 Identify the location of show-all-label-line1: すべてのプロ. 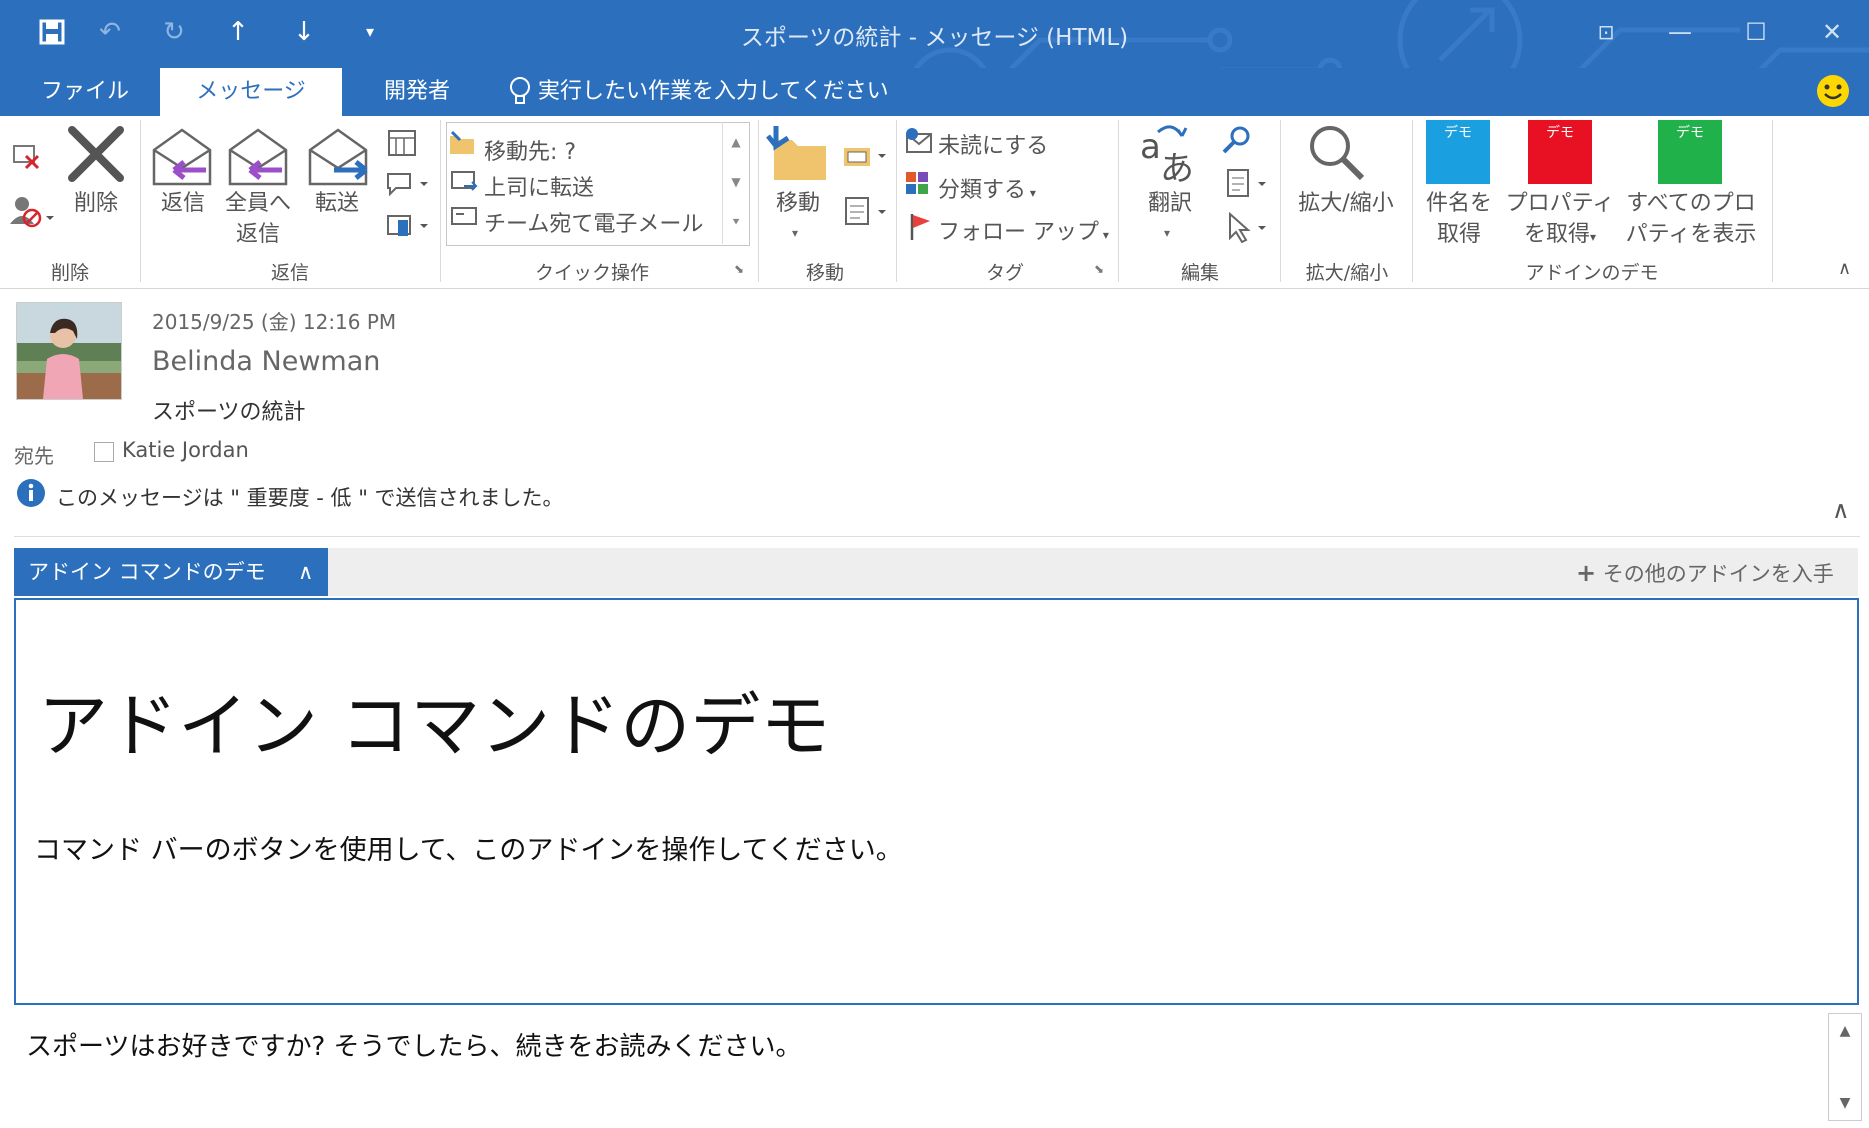
(1691, 203).